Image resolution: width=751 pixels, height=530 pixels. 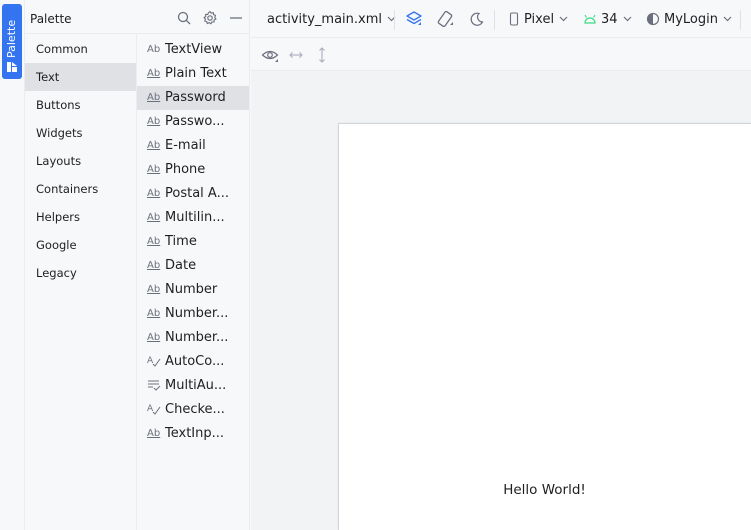 What do you see at coordinates (80, 161) in the screenshot?
I see `category-layouts: Layouts` at bounding box center [80, 161].